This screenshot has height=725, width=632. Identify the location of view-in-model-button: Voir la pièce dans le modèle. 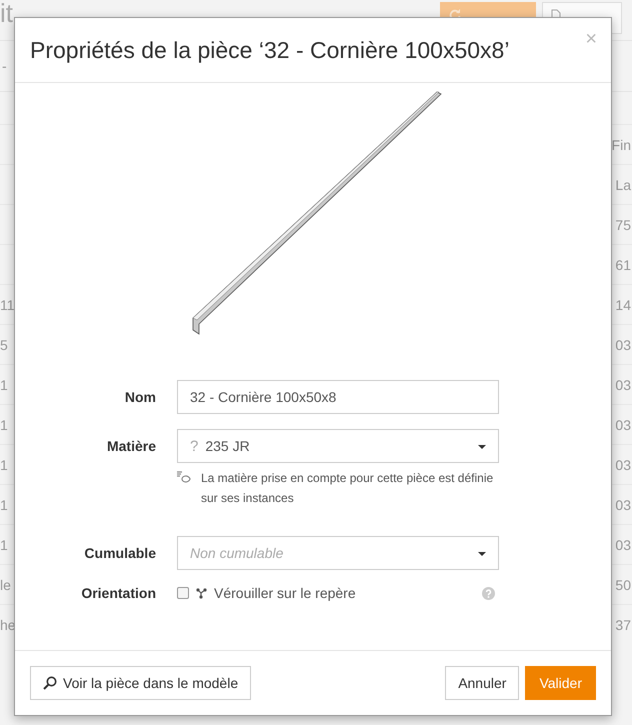
(141, 683).